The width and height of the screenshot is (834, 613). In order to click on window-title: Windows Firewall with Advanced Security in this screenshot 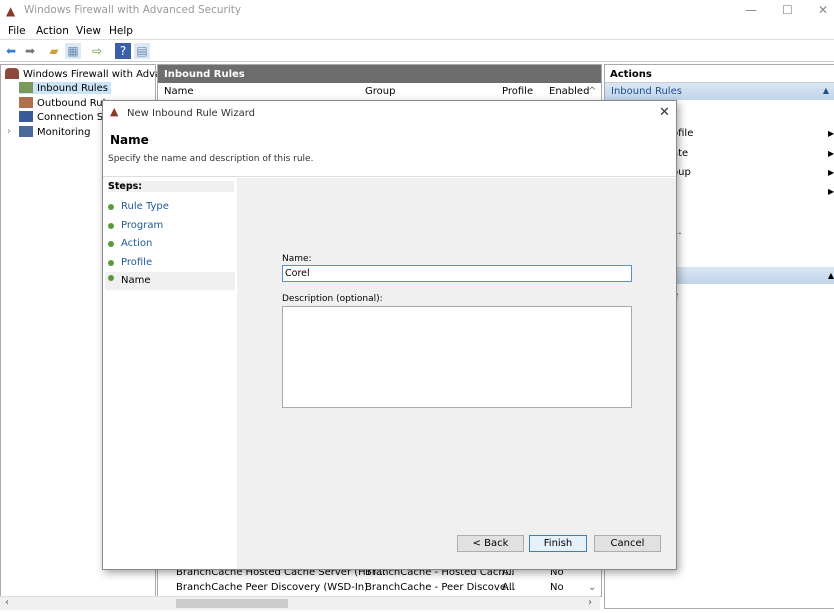, I will do `click(133, 10)`.